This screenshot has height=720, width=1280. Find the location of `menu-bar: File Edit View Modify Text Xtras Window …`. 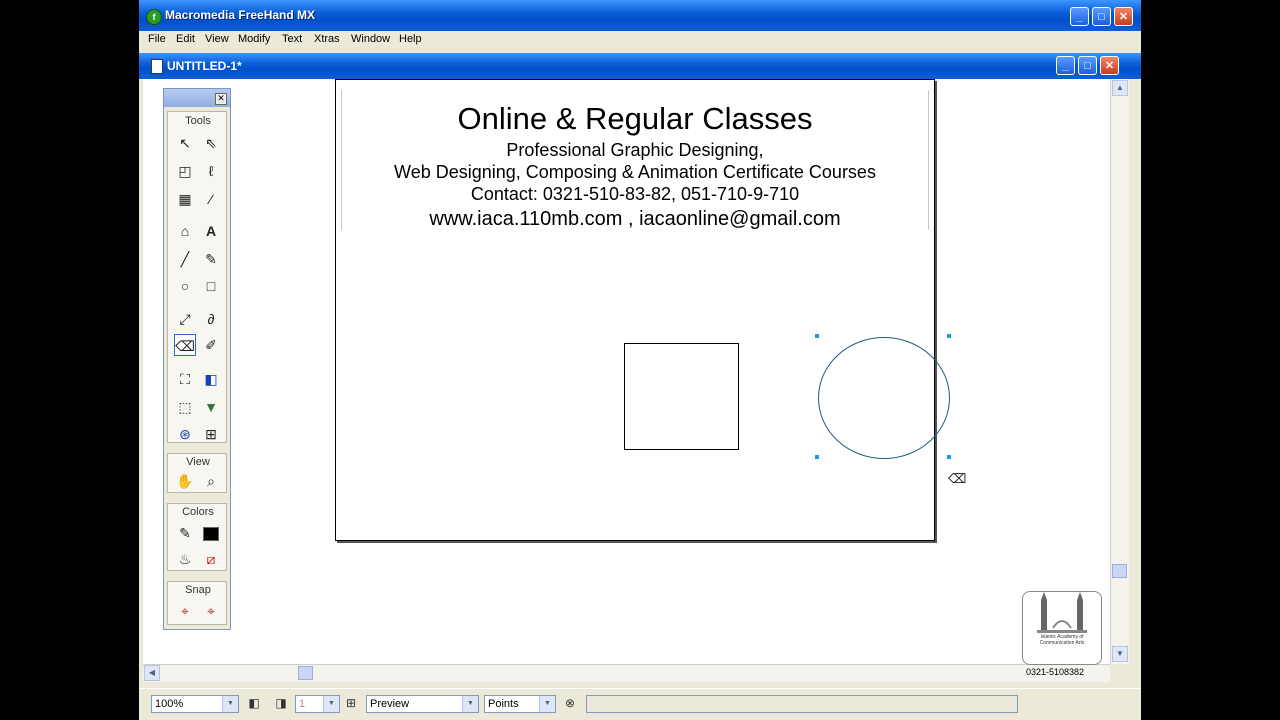

menu-bar: File Edit View Modify Text Xtras Window … is located at coordinates (640, 40).